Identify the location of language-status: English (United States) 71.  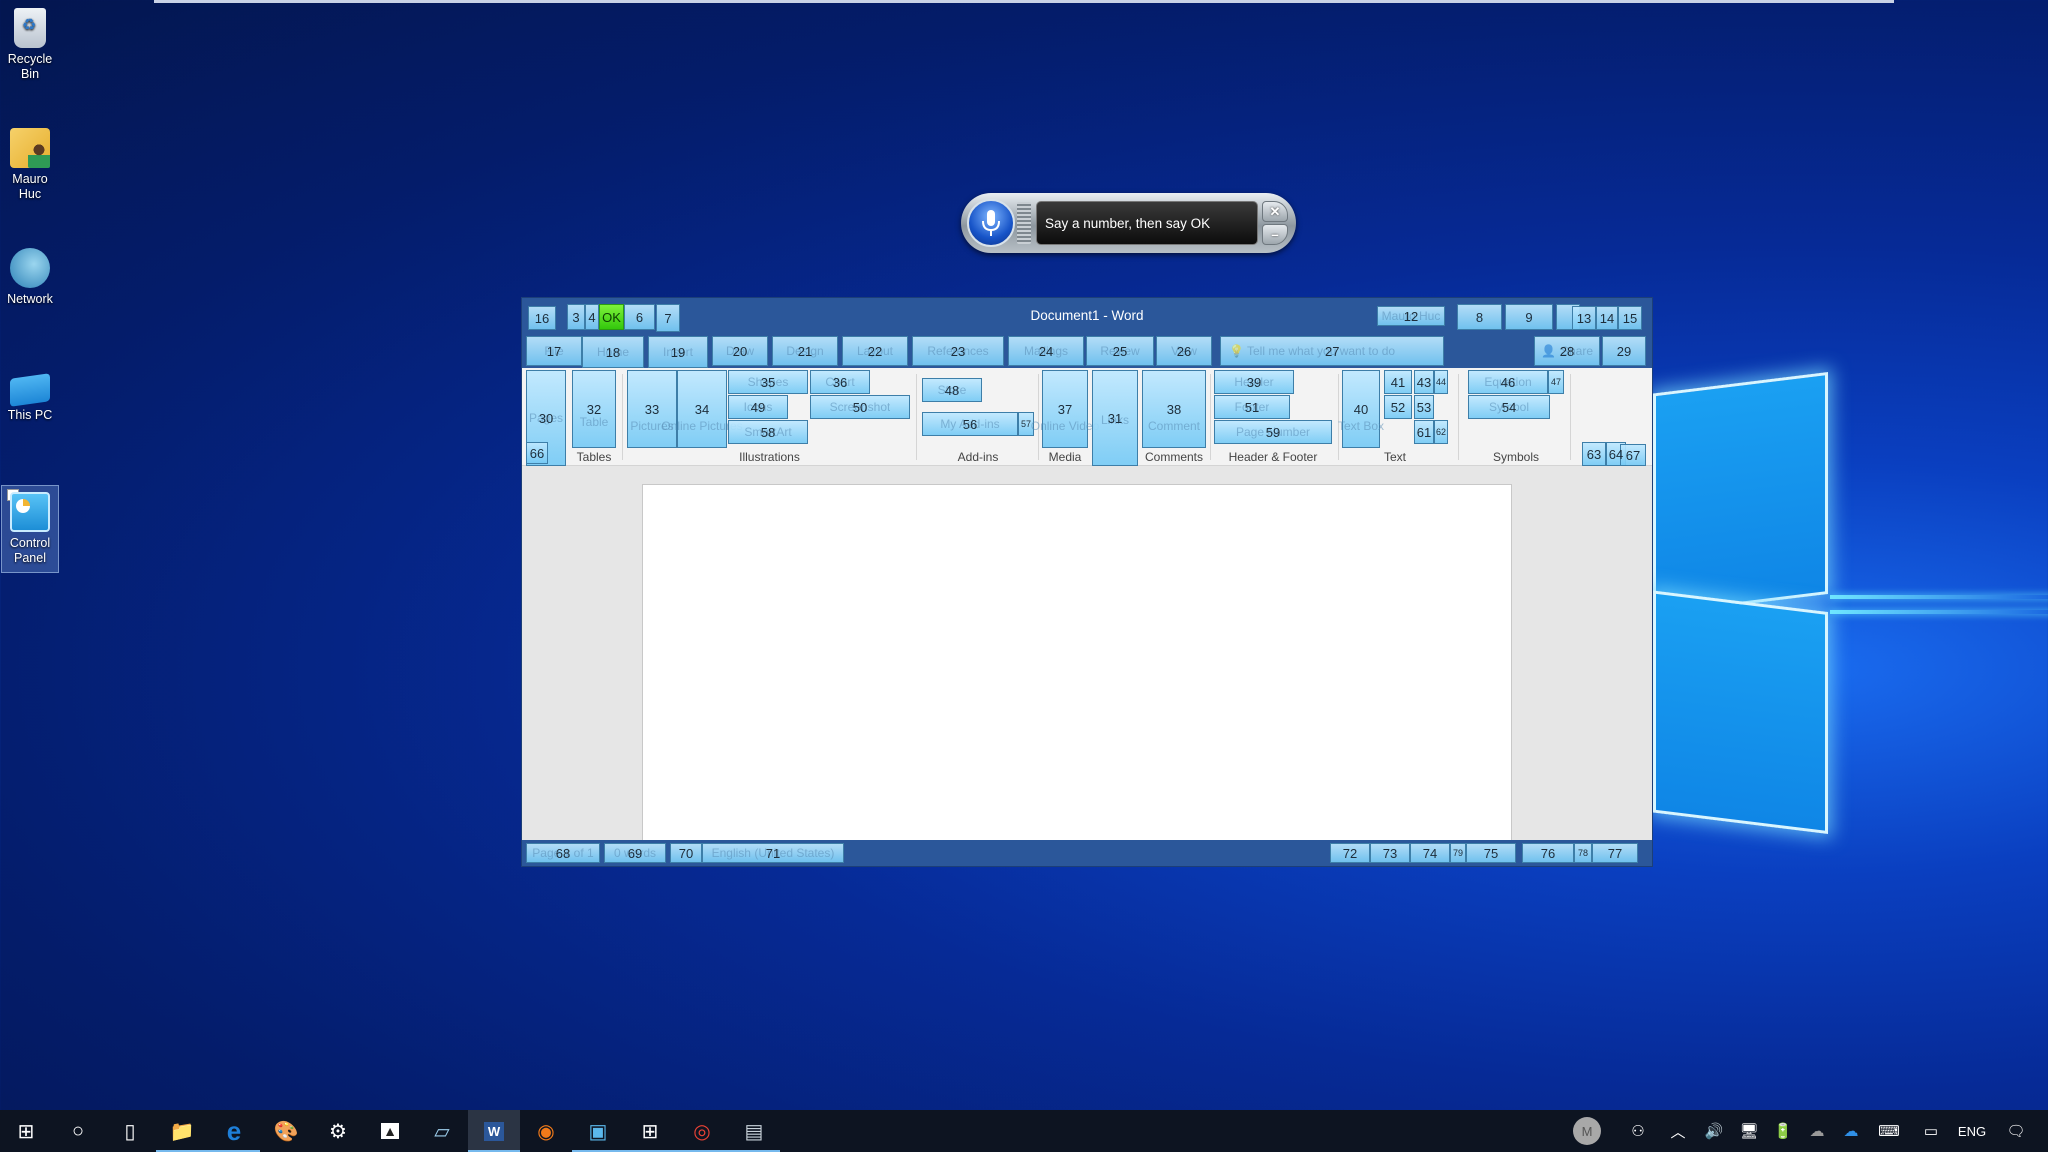
(773, 853).